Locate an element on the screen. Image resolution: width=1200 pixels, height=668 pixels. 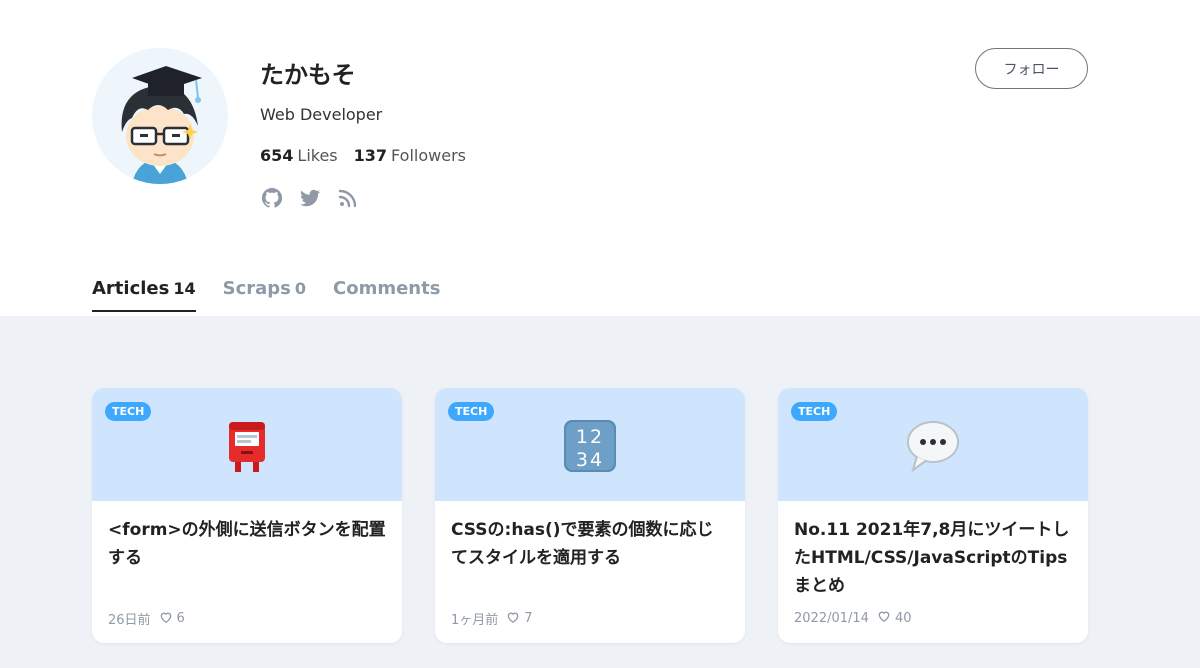
tab-comments: Comments is located at coordinates (386, 295).